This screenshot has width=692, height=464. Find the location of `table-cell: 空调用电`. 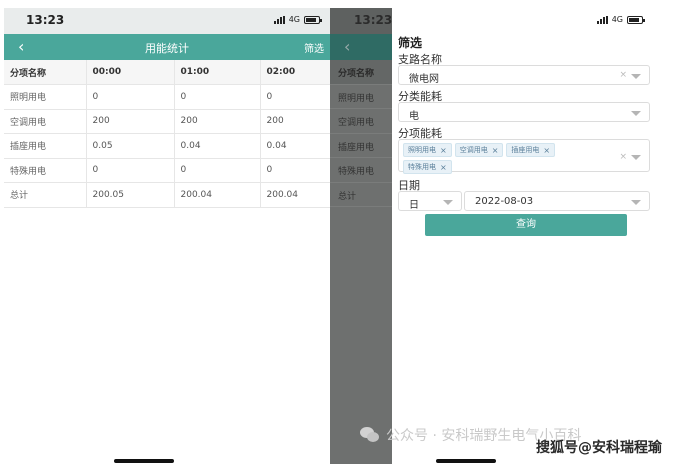

table-cell: 空调用电 is located at coordinates (45, 121).